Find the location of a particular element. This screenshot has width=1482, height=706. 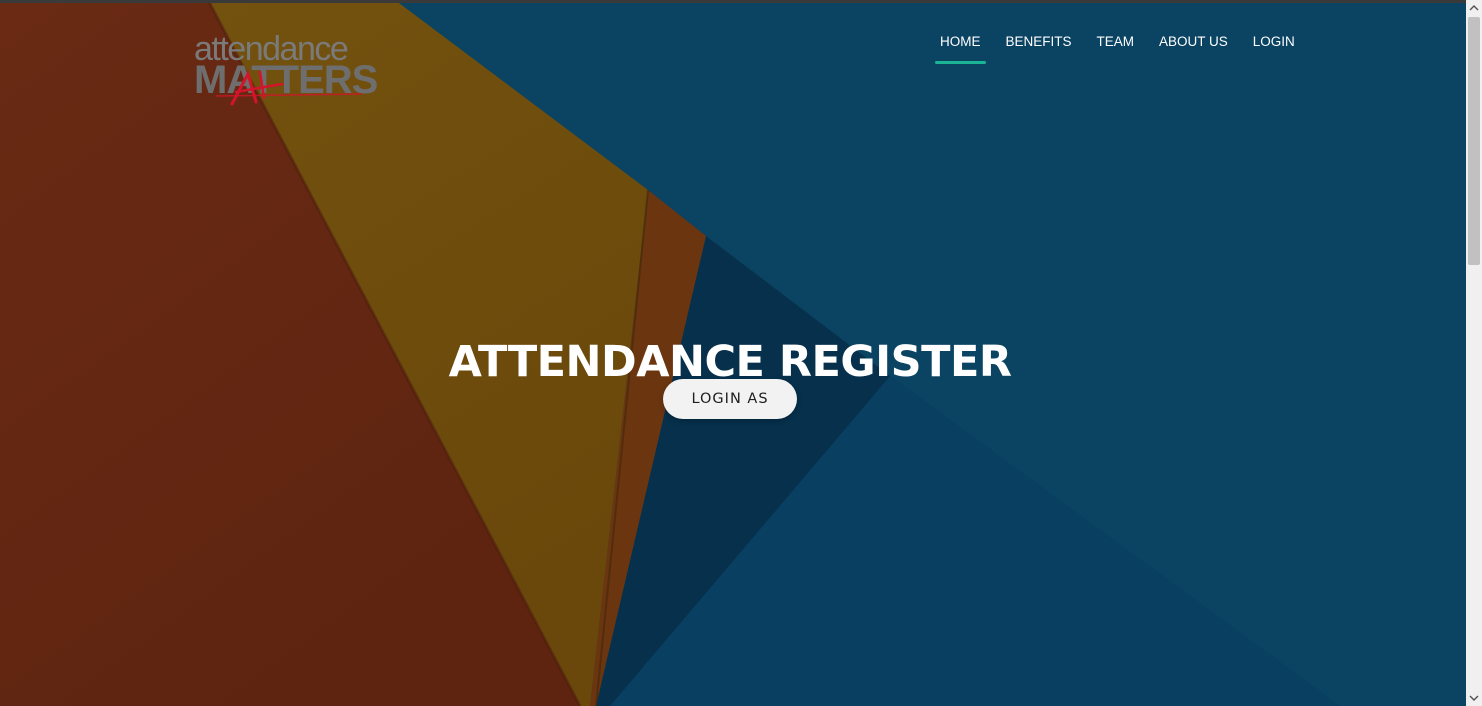

nav-item-login: LOGIN is located at coordinates (1274, 49).